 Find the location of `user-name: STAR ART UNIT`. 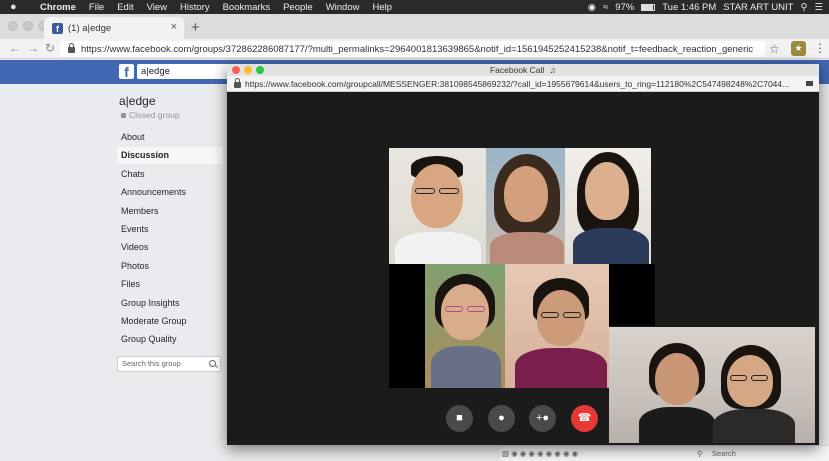

user-name: STAR ART UNIT is located at coordinates (758, 7).